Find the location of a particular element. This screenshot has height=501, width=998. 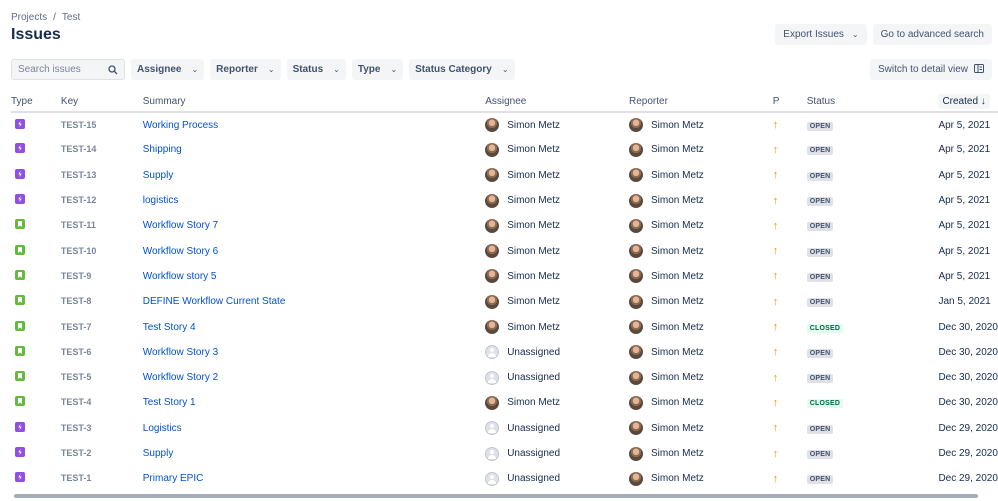

issue-key: TEST-4 is located at coordinates (76, 402).